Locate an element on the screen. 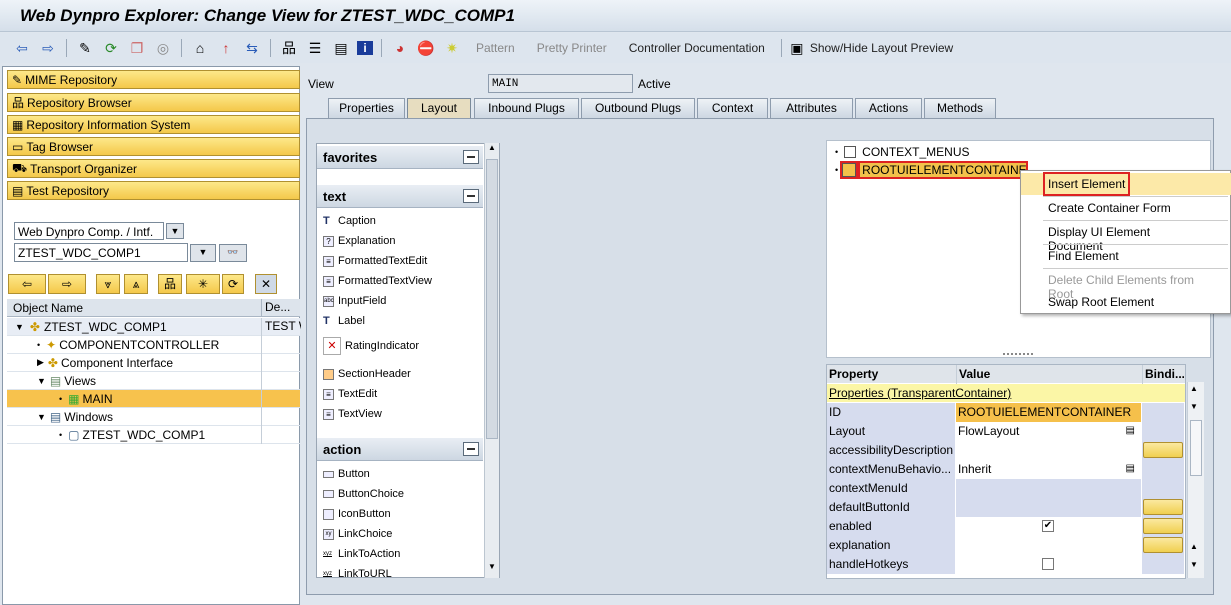 This screenshot has height=605, width=1231. palette-item-linkchoice: xy LinkChoice is located at coordinates (357, 534).